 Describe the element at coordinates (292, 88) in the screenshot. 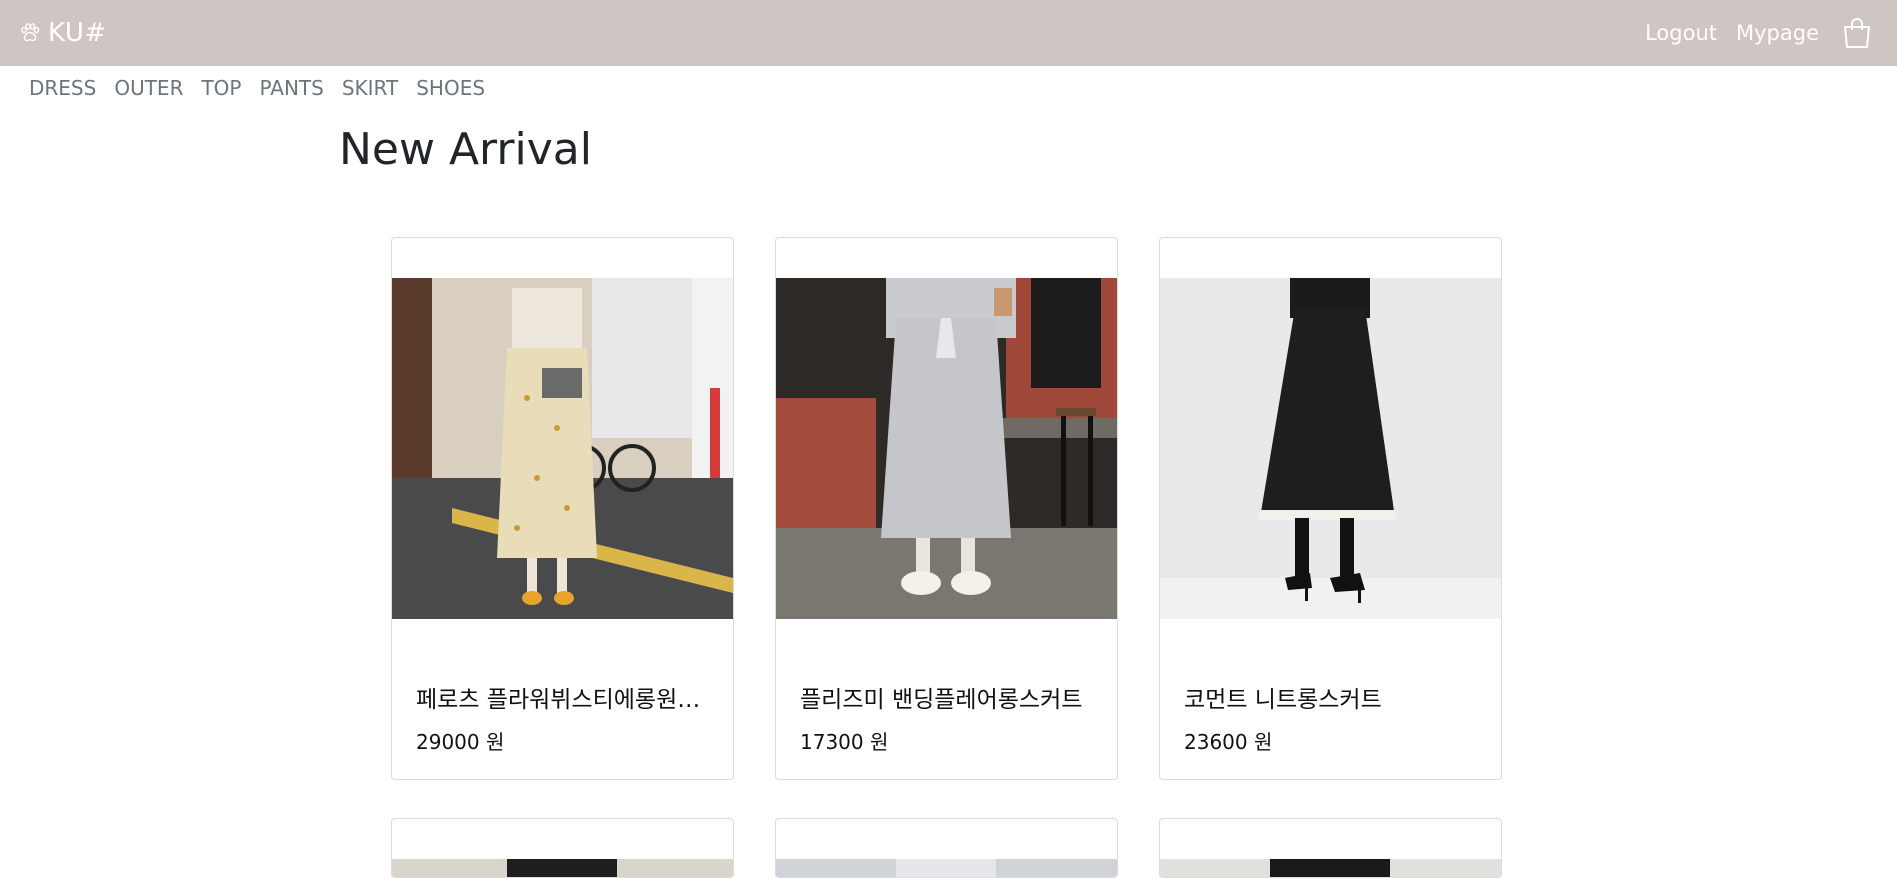

I see `category-pants: PANTS` at that location.